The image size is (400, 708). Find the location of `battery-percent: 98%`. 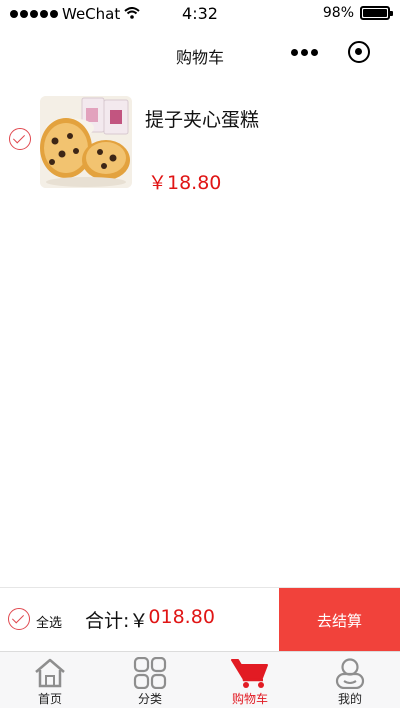

battery-percent: 98% is located at coordinates (338, 13).